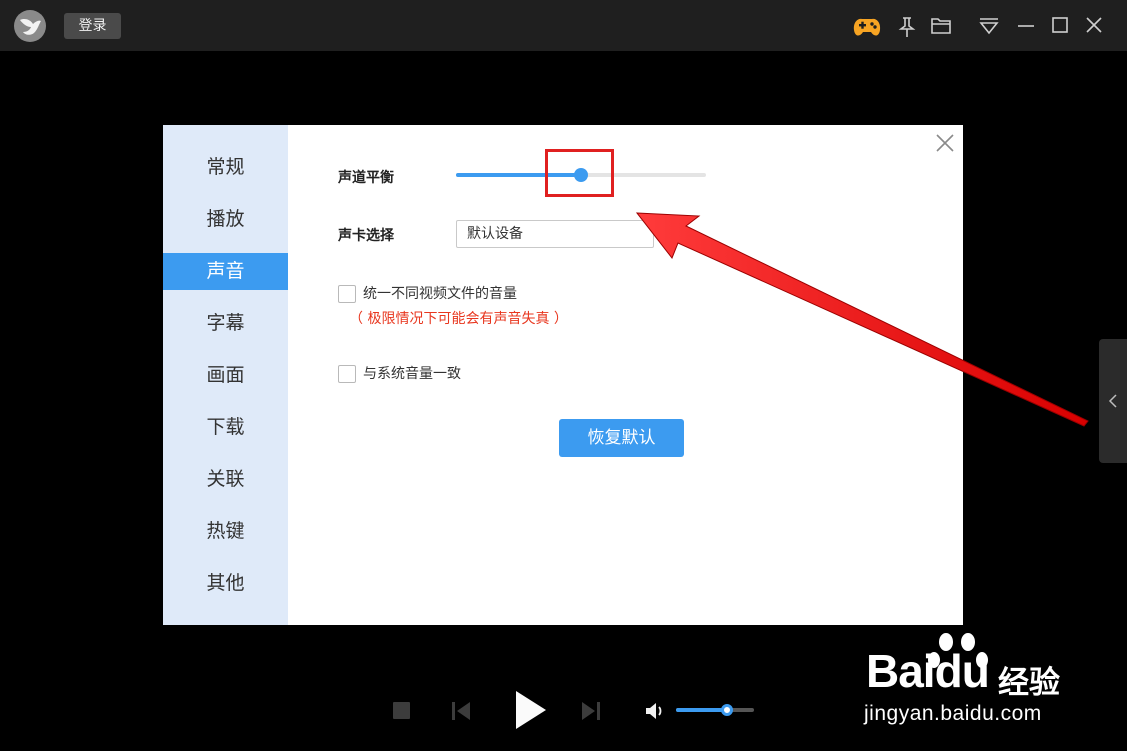 This screenshot has height=751, width=1127. Describe the element at coordinates (992, 678) in the screenshot. I see `baidu-jingyan-watermark: Baidu 经验 jingyan.baidu.com` at that location.